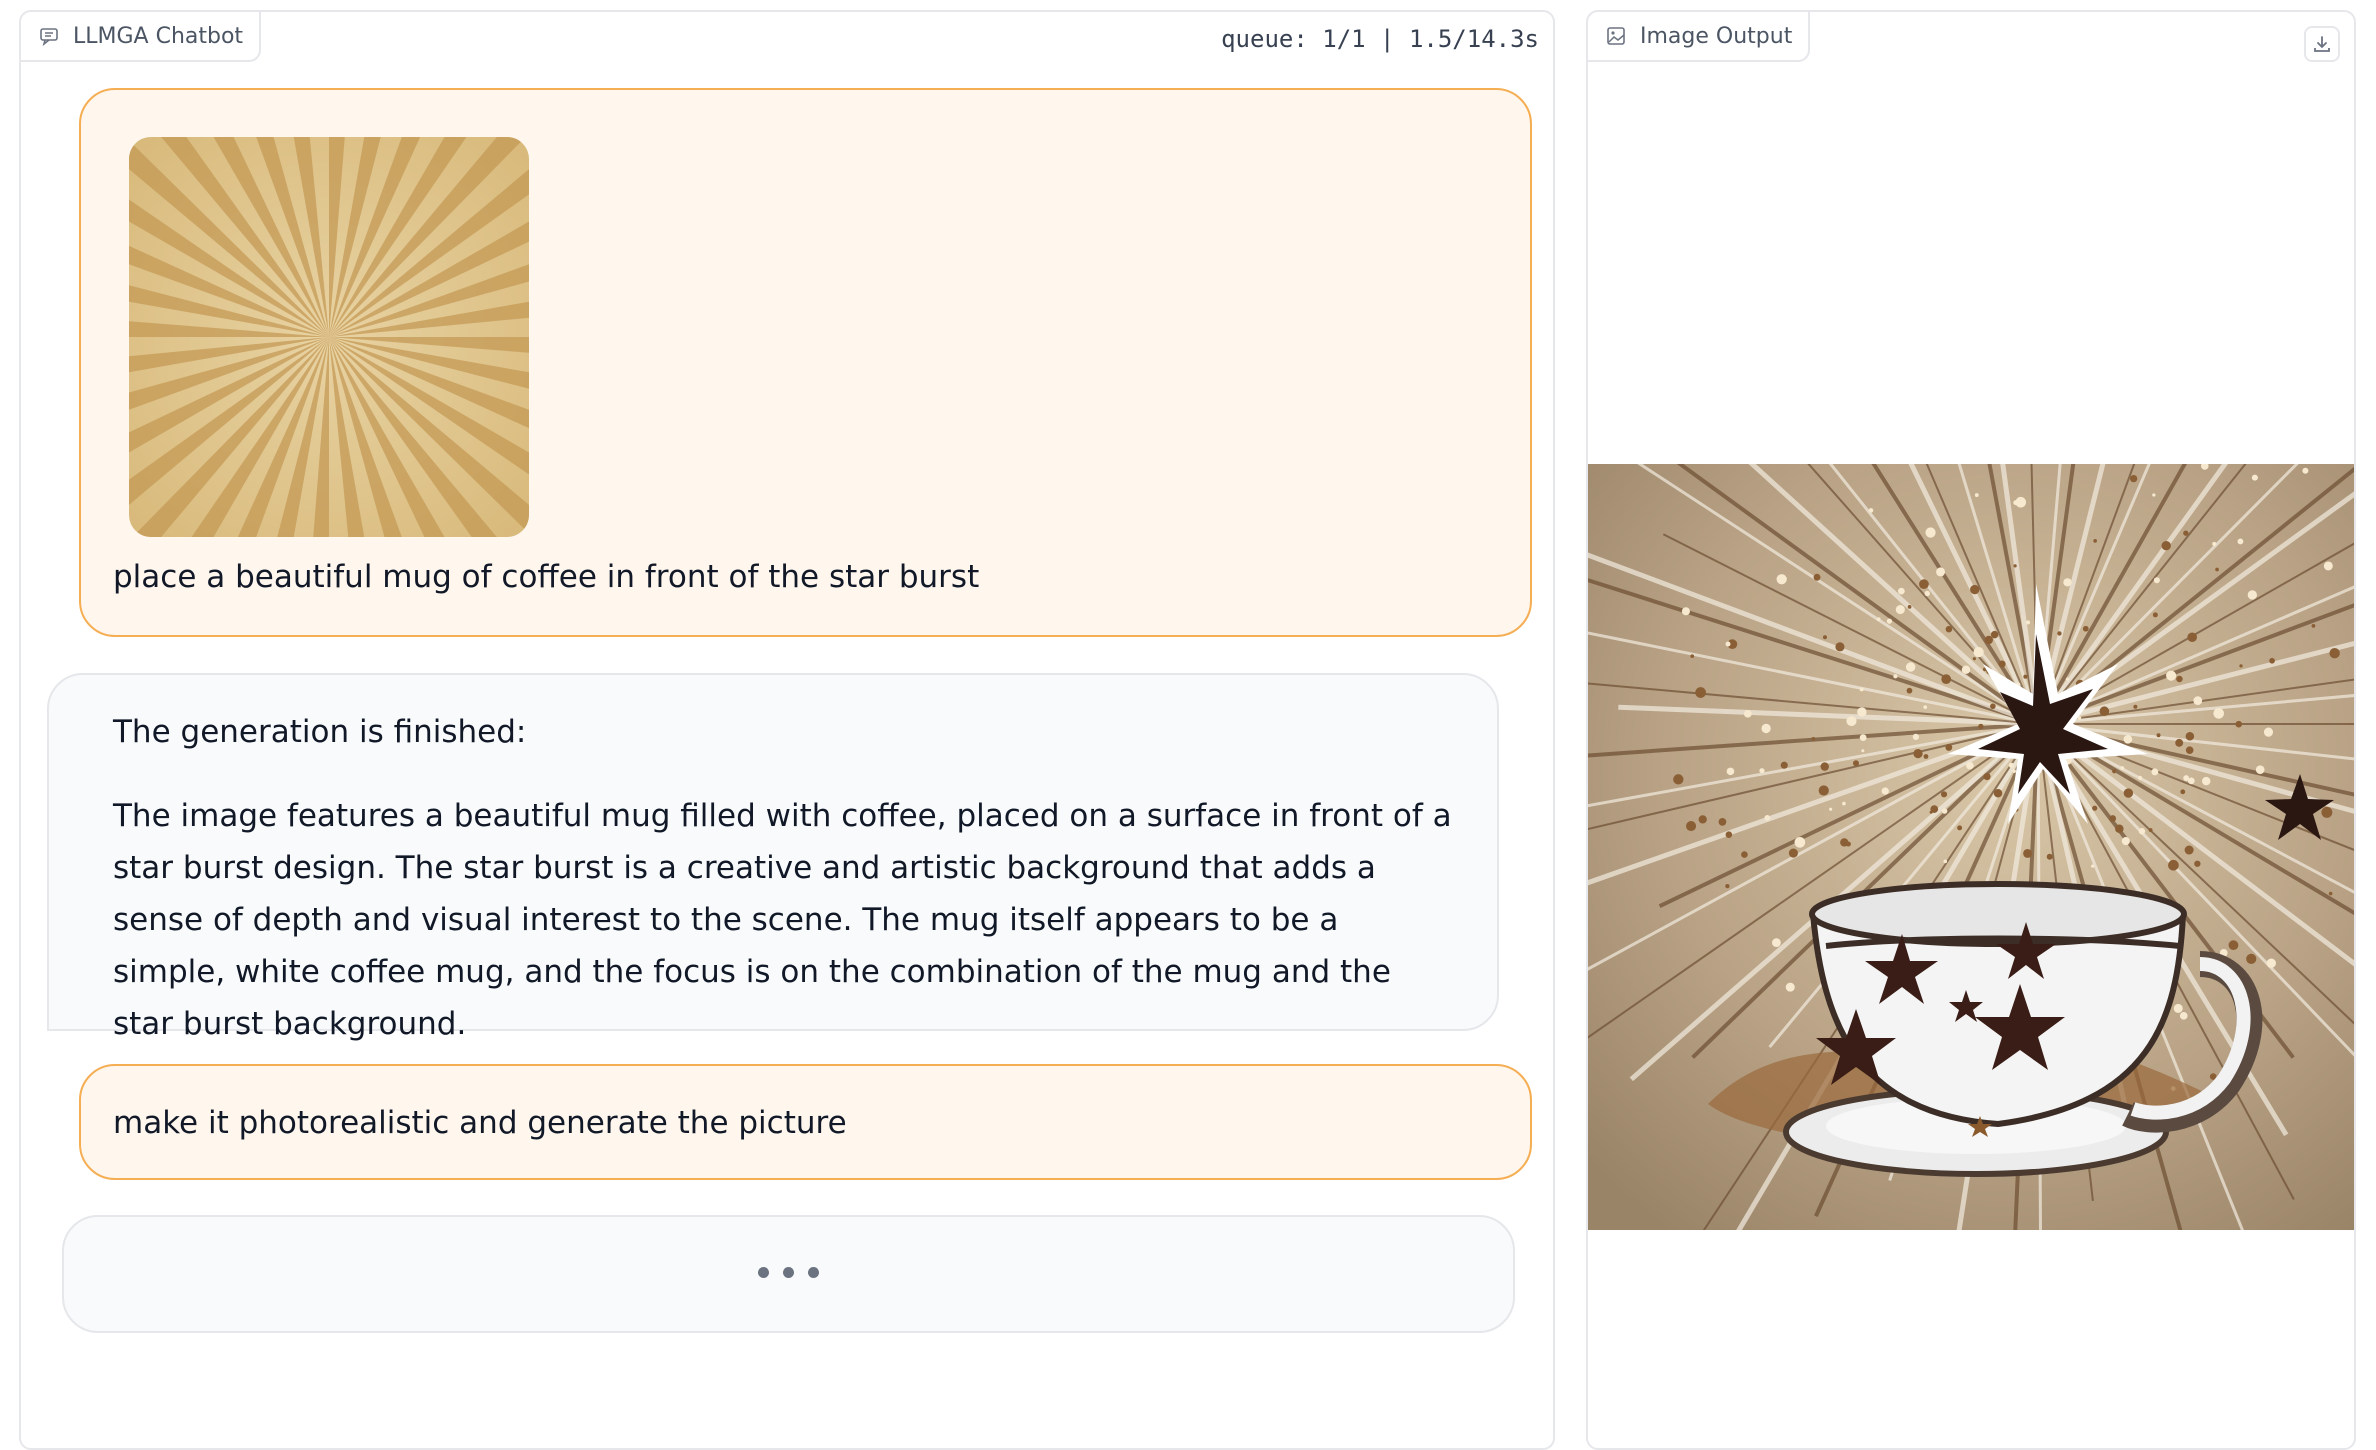 Image resolution: width=2376 pixels, height=1450 pixels. Describe the element at coordinates (1380, 39) in the screenshot. I see `queue-status: queue: 1/1 | 1.5/14.3s` at that location.